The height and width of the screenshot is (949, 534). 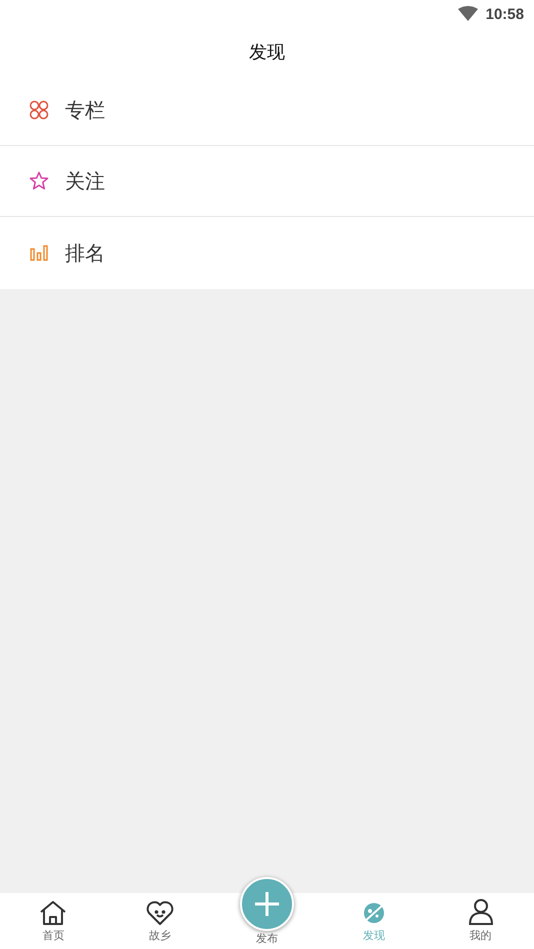 I want to click on star-icon, so click(x=39, y=181).